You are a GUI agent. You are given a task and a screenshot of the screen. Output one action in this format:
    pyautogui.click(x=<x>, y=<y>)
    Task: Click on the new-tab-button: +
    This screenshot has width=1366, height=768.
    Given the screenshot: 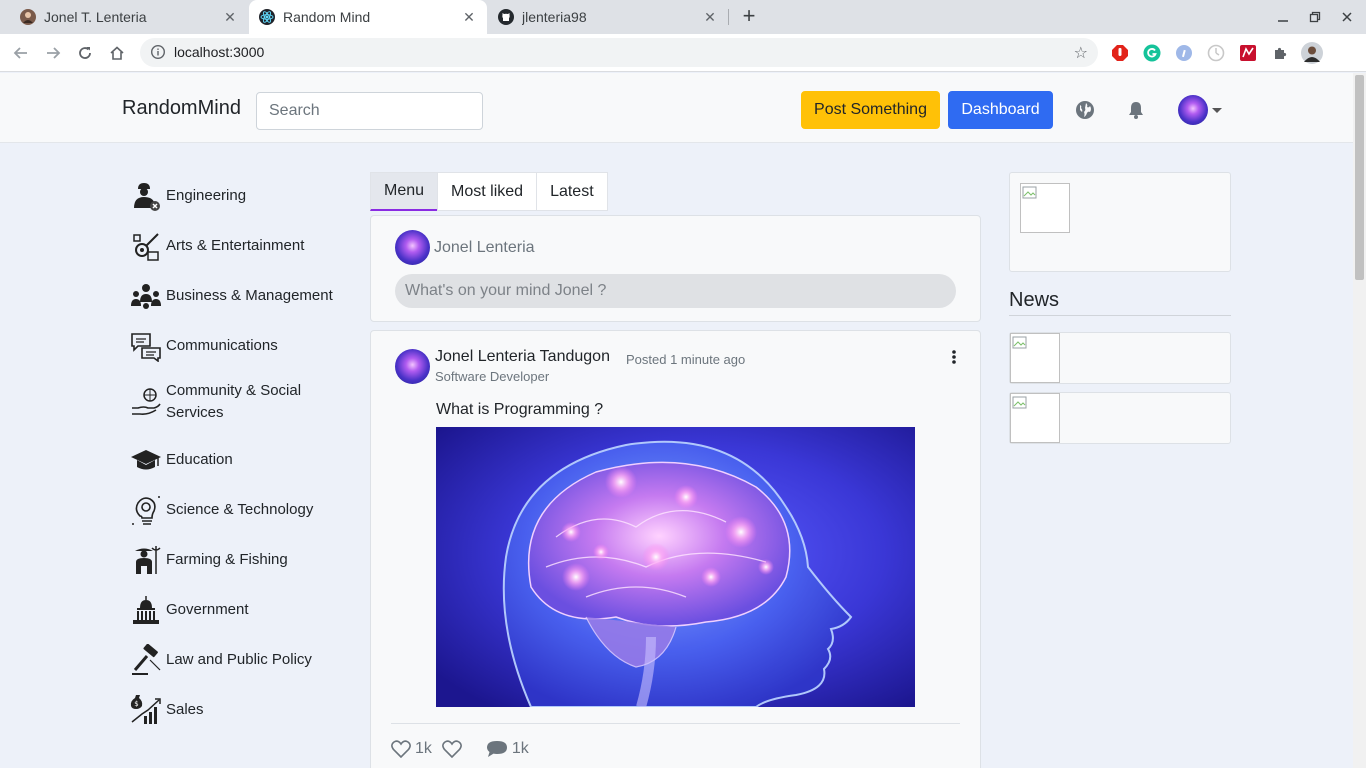 What is the action you would take?
    pyautogui.click(x=749, y=17)
    